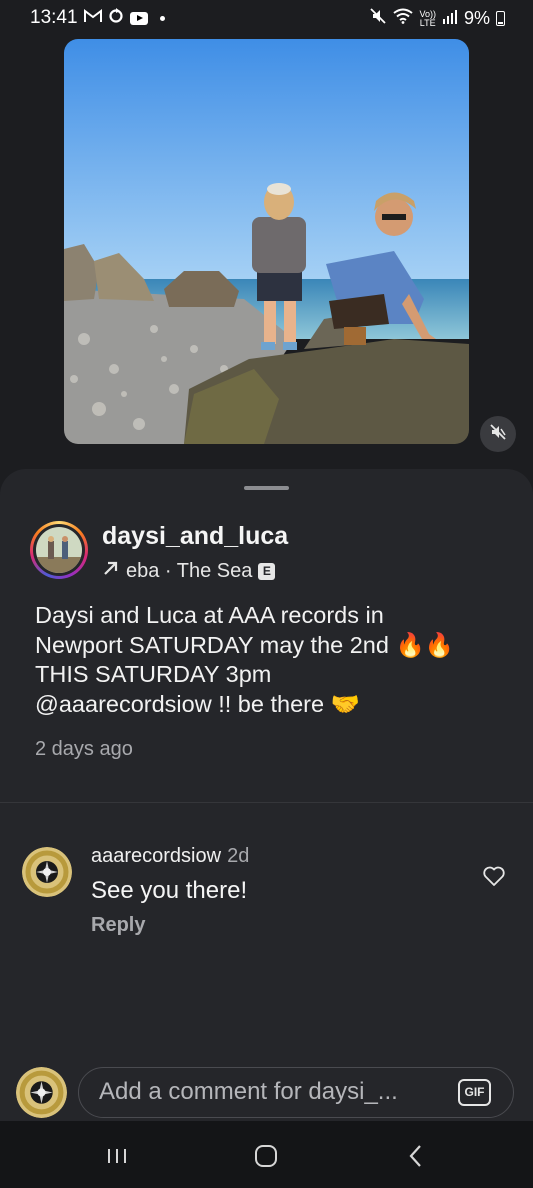  Describe the element at coordinates (111, 571) in the screenshot. I see `music-arrow-icon` at that location.